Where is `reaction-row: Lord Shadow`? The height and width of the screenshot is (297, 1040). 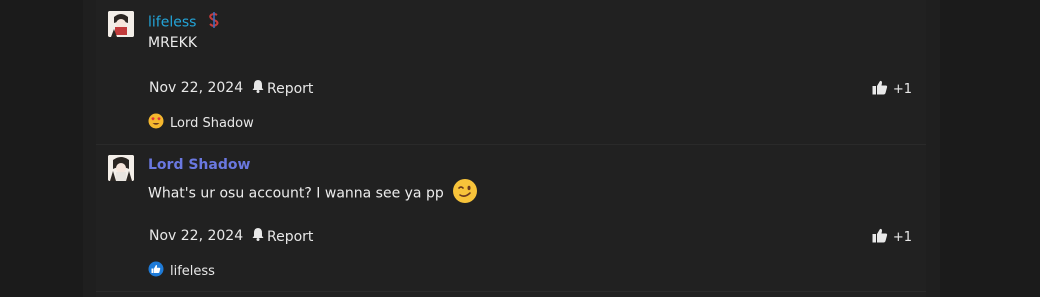 reaction-row: Lord Shadow is located at coordinates (201, 123).